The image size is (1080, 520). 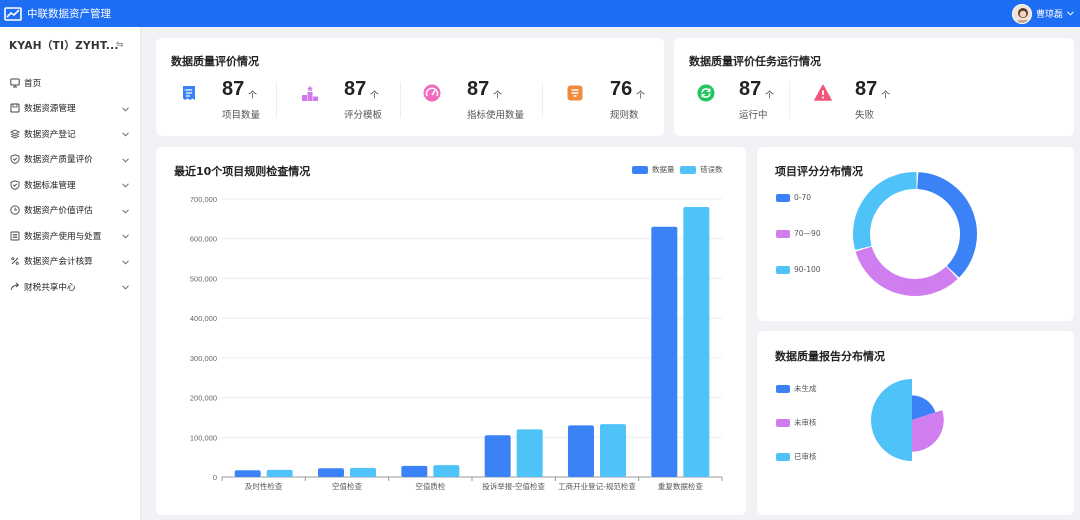 I want to click on sidebar-item: 数据资产使用与处置, so click(x=70, y=236).